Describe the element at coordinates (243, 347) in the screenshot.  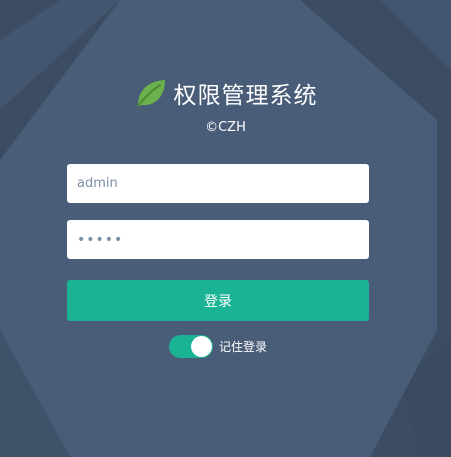
I see `remember-label: 记住登录` at that location.